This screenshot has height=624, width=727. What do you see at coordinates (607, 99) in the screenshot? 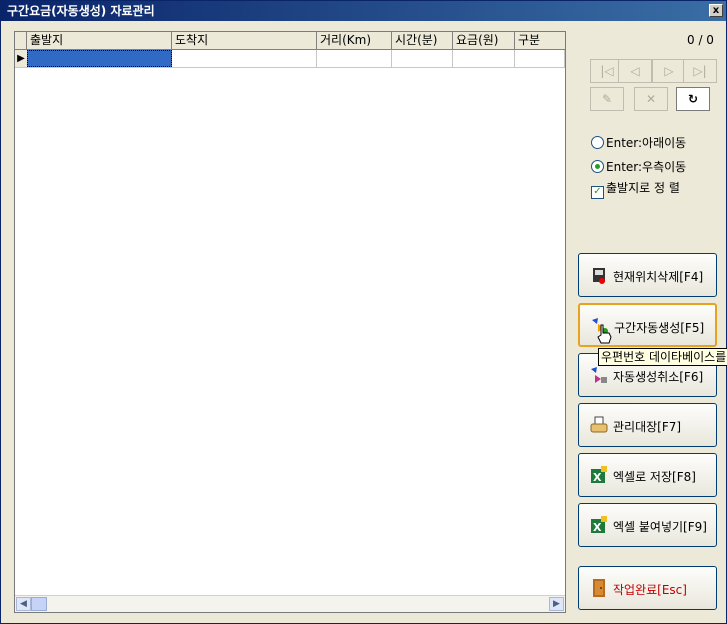
I see `nav-edit-button: ✎` at bounding box center [607, 99].